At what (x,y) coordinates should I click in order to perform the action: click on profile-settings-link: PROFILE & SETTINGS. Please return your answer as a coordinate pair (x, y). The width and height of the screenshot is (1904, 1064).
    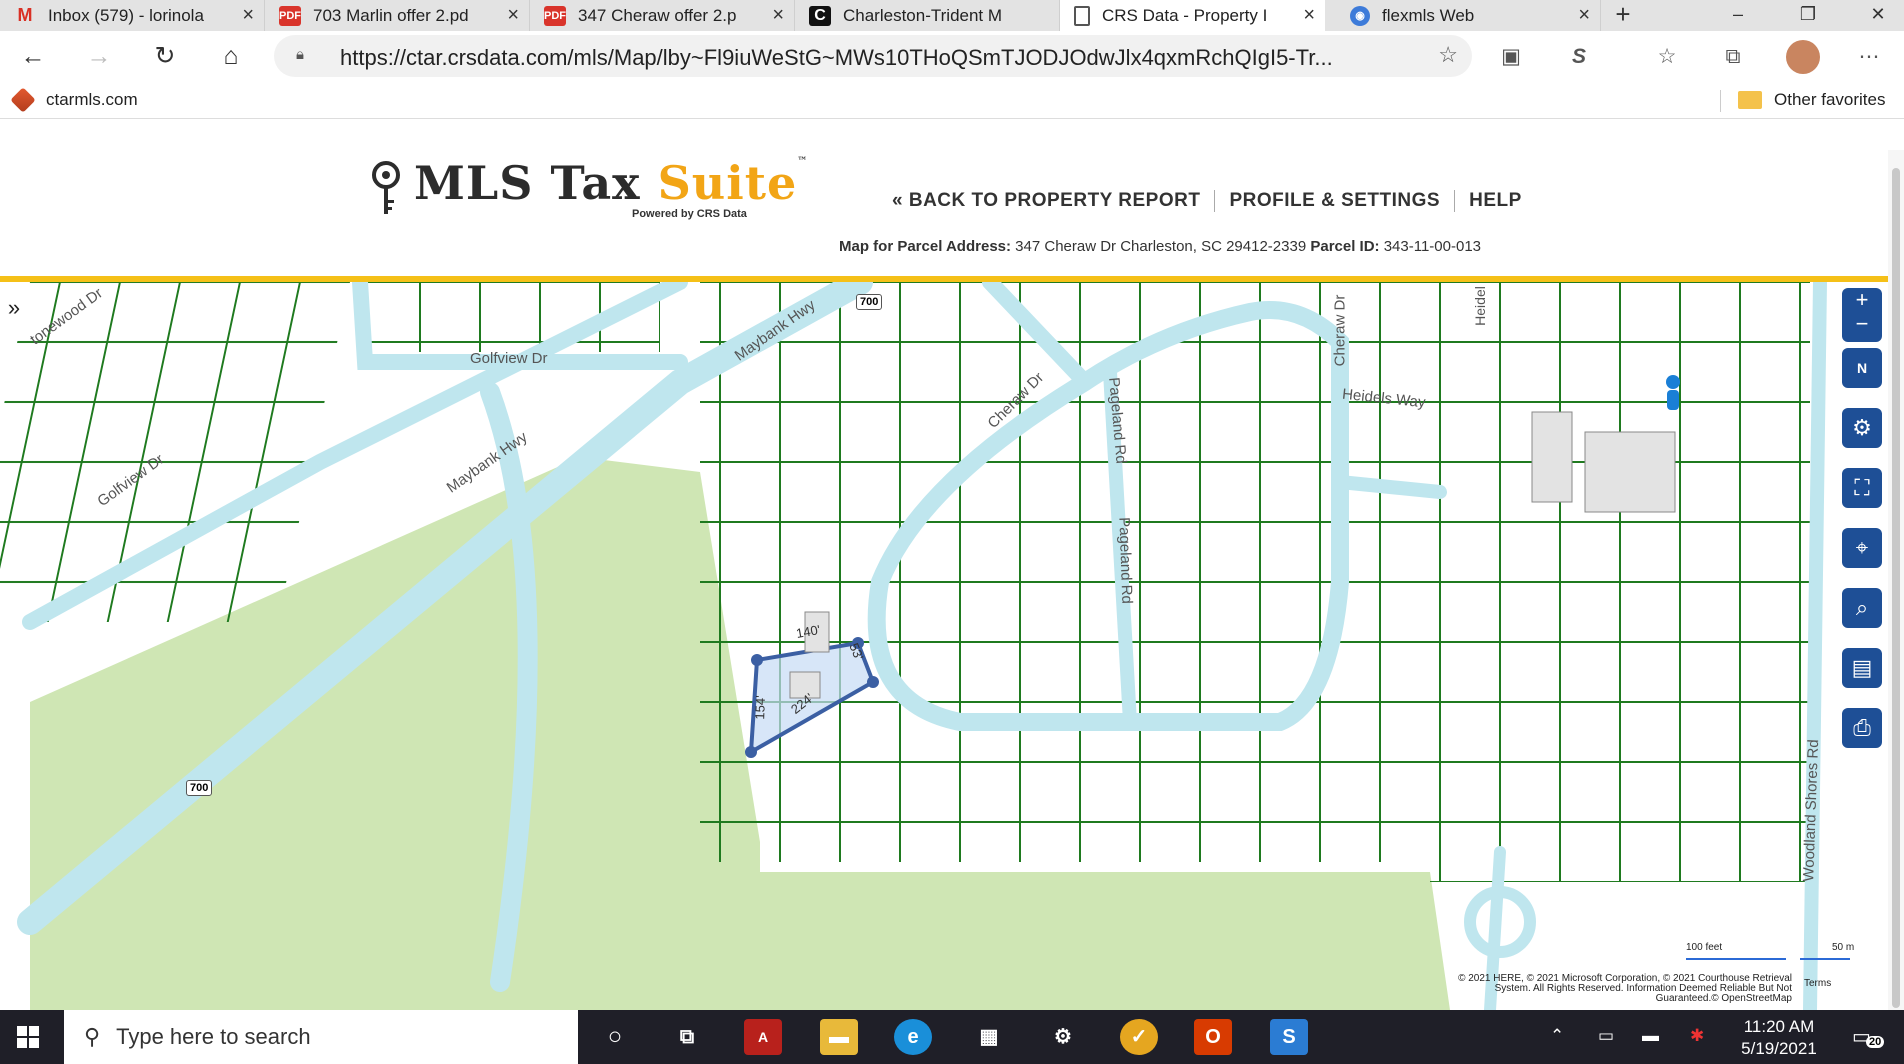
    Looking at the image, I should click on (1334, 201).